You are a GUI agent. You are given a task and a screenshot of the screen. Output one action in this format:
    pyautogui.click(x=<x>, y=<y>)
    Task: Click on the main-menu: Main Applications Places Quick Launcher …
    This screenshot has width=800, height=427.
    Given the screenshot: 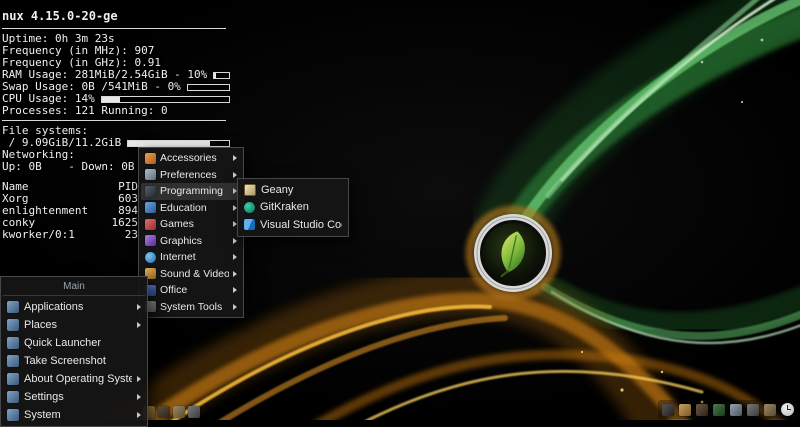 What is the action you would take?
    pyautogui.click(x=74, y=351)
    